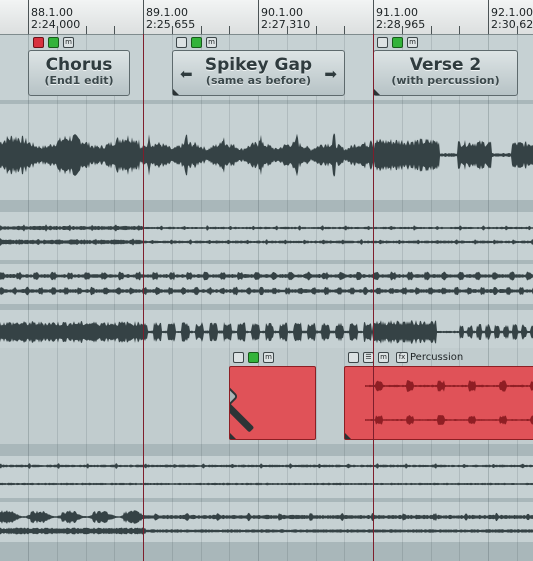 The width and height of the screenshot is (533, 561). Describe the element at coordinates (330, 74) in the screenshot. I see `right-arrow-icon: ➡` at that location.